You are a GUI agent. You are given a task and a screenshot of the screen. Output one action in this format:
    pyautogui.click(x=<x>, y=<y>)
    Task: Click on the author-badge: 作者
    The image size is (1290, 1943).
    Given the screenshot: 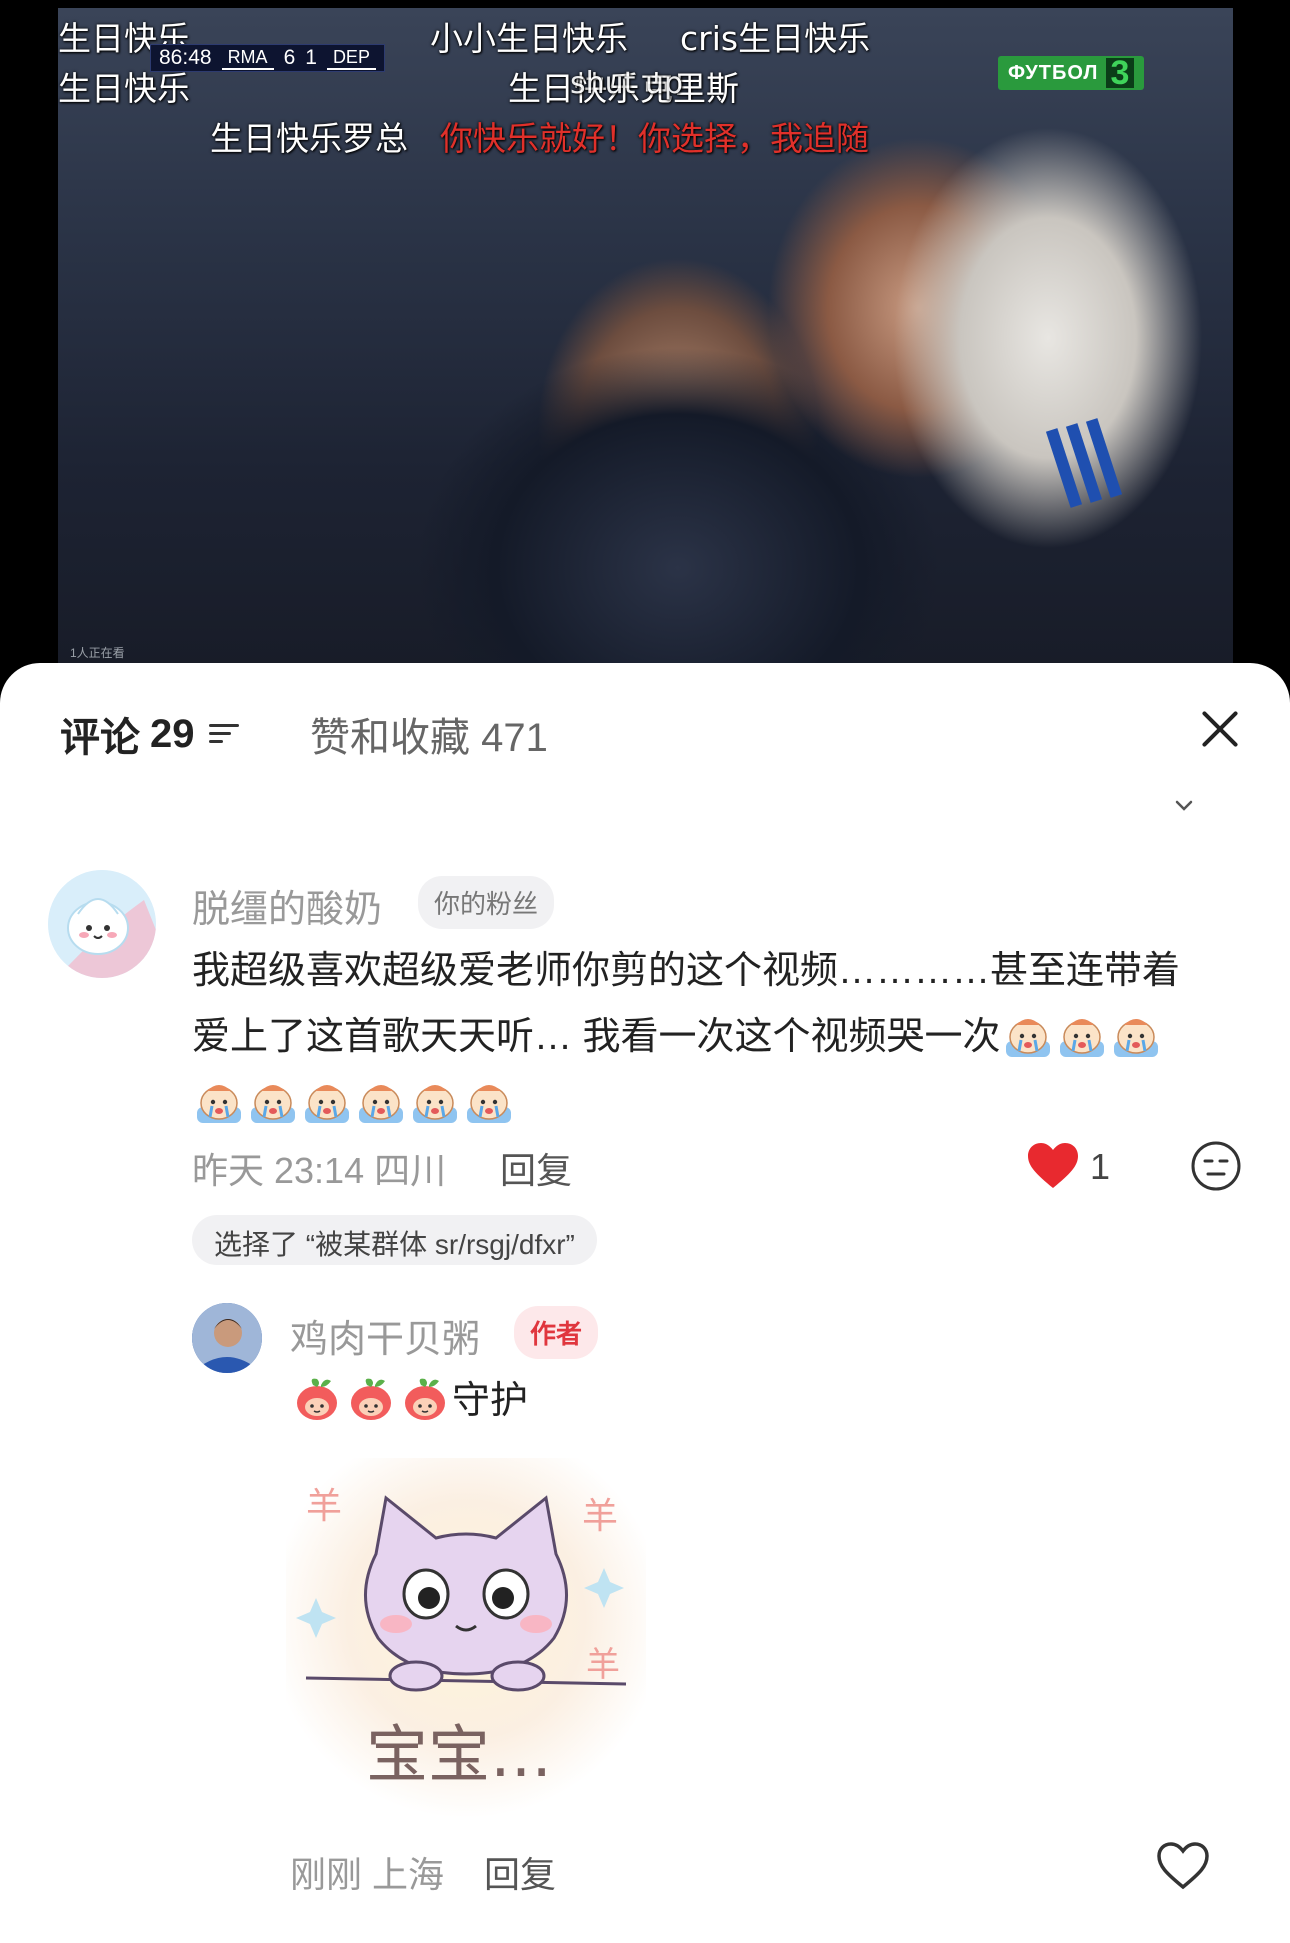 What is the action you would take?
    pyautogui.click(x=556, y=1332)
    